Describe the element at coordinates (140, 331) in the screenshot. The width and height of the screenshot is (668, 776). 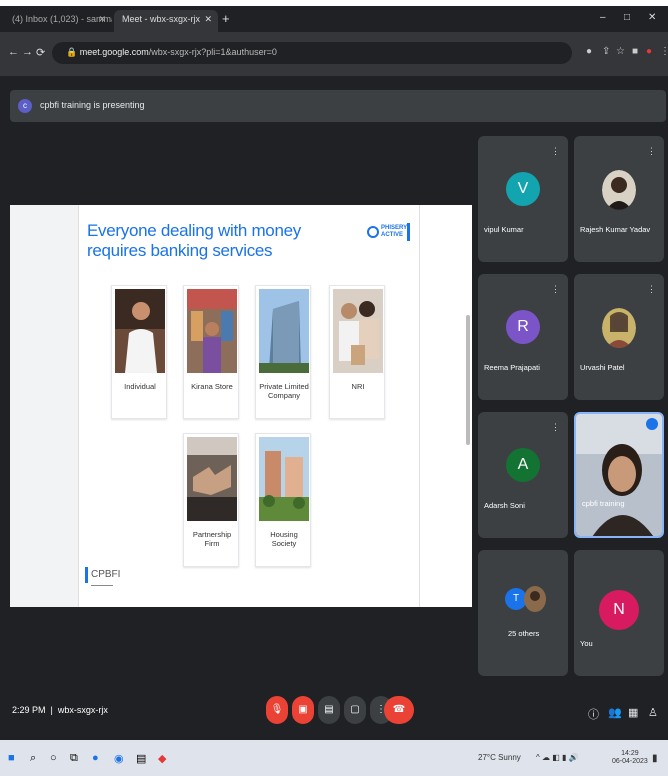
I see `person-photo-icon` at that location.